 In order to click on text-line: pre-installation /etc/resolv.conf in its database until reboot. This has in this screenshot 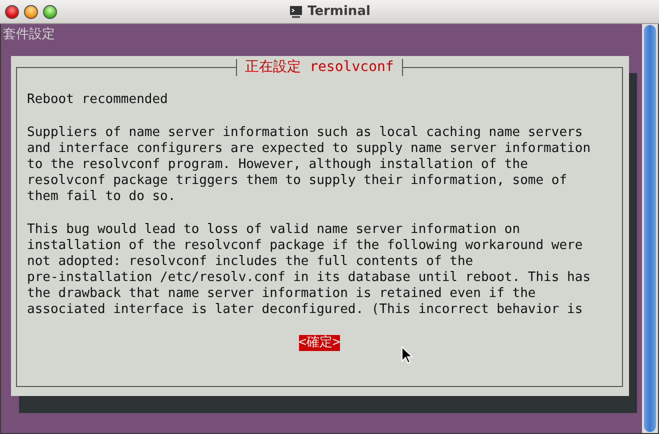, I will do `click(309, 278)`.